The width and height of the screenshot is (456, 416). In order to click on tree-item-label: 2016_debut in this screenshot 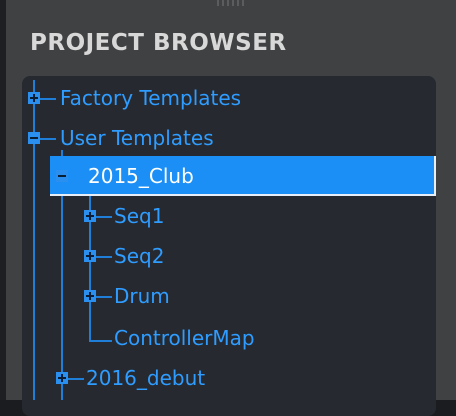, I will do `click(146, 378)`.